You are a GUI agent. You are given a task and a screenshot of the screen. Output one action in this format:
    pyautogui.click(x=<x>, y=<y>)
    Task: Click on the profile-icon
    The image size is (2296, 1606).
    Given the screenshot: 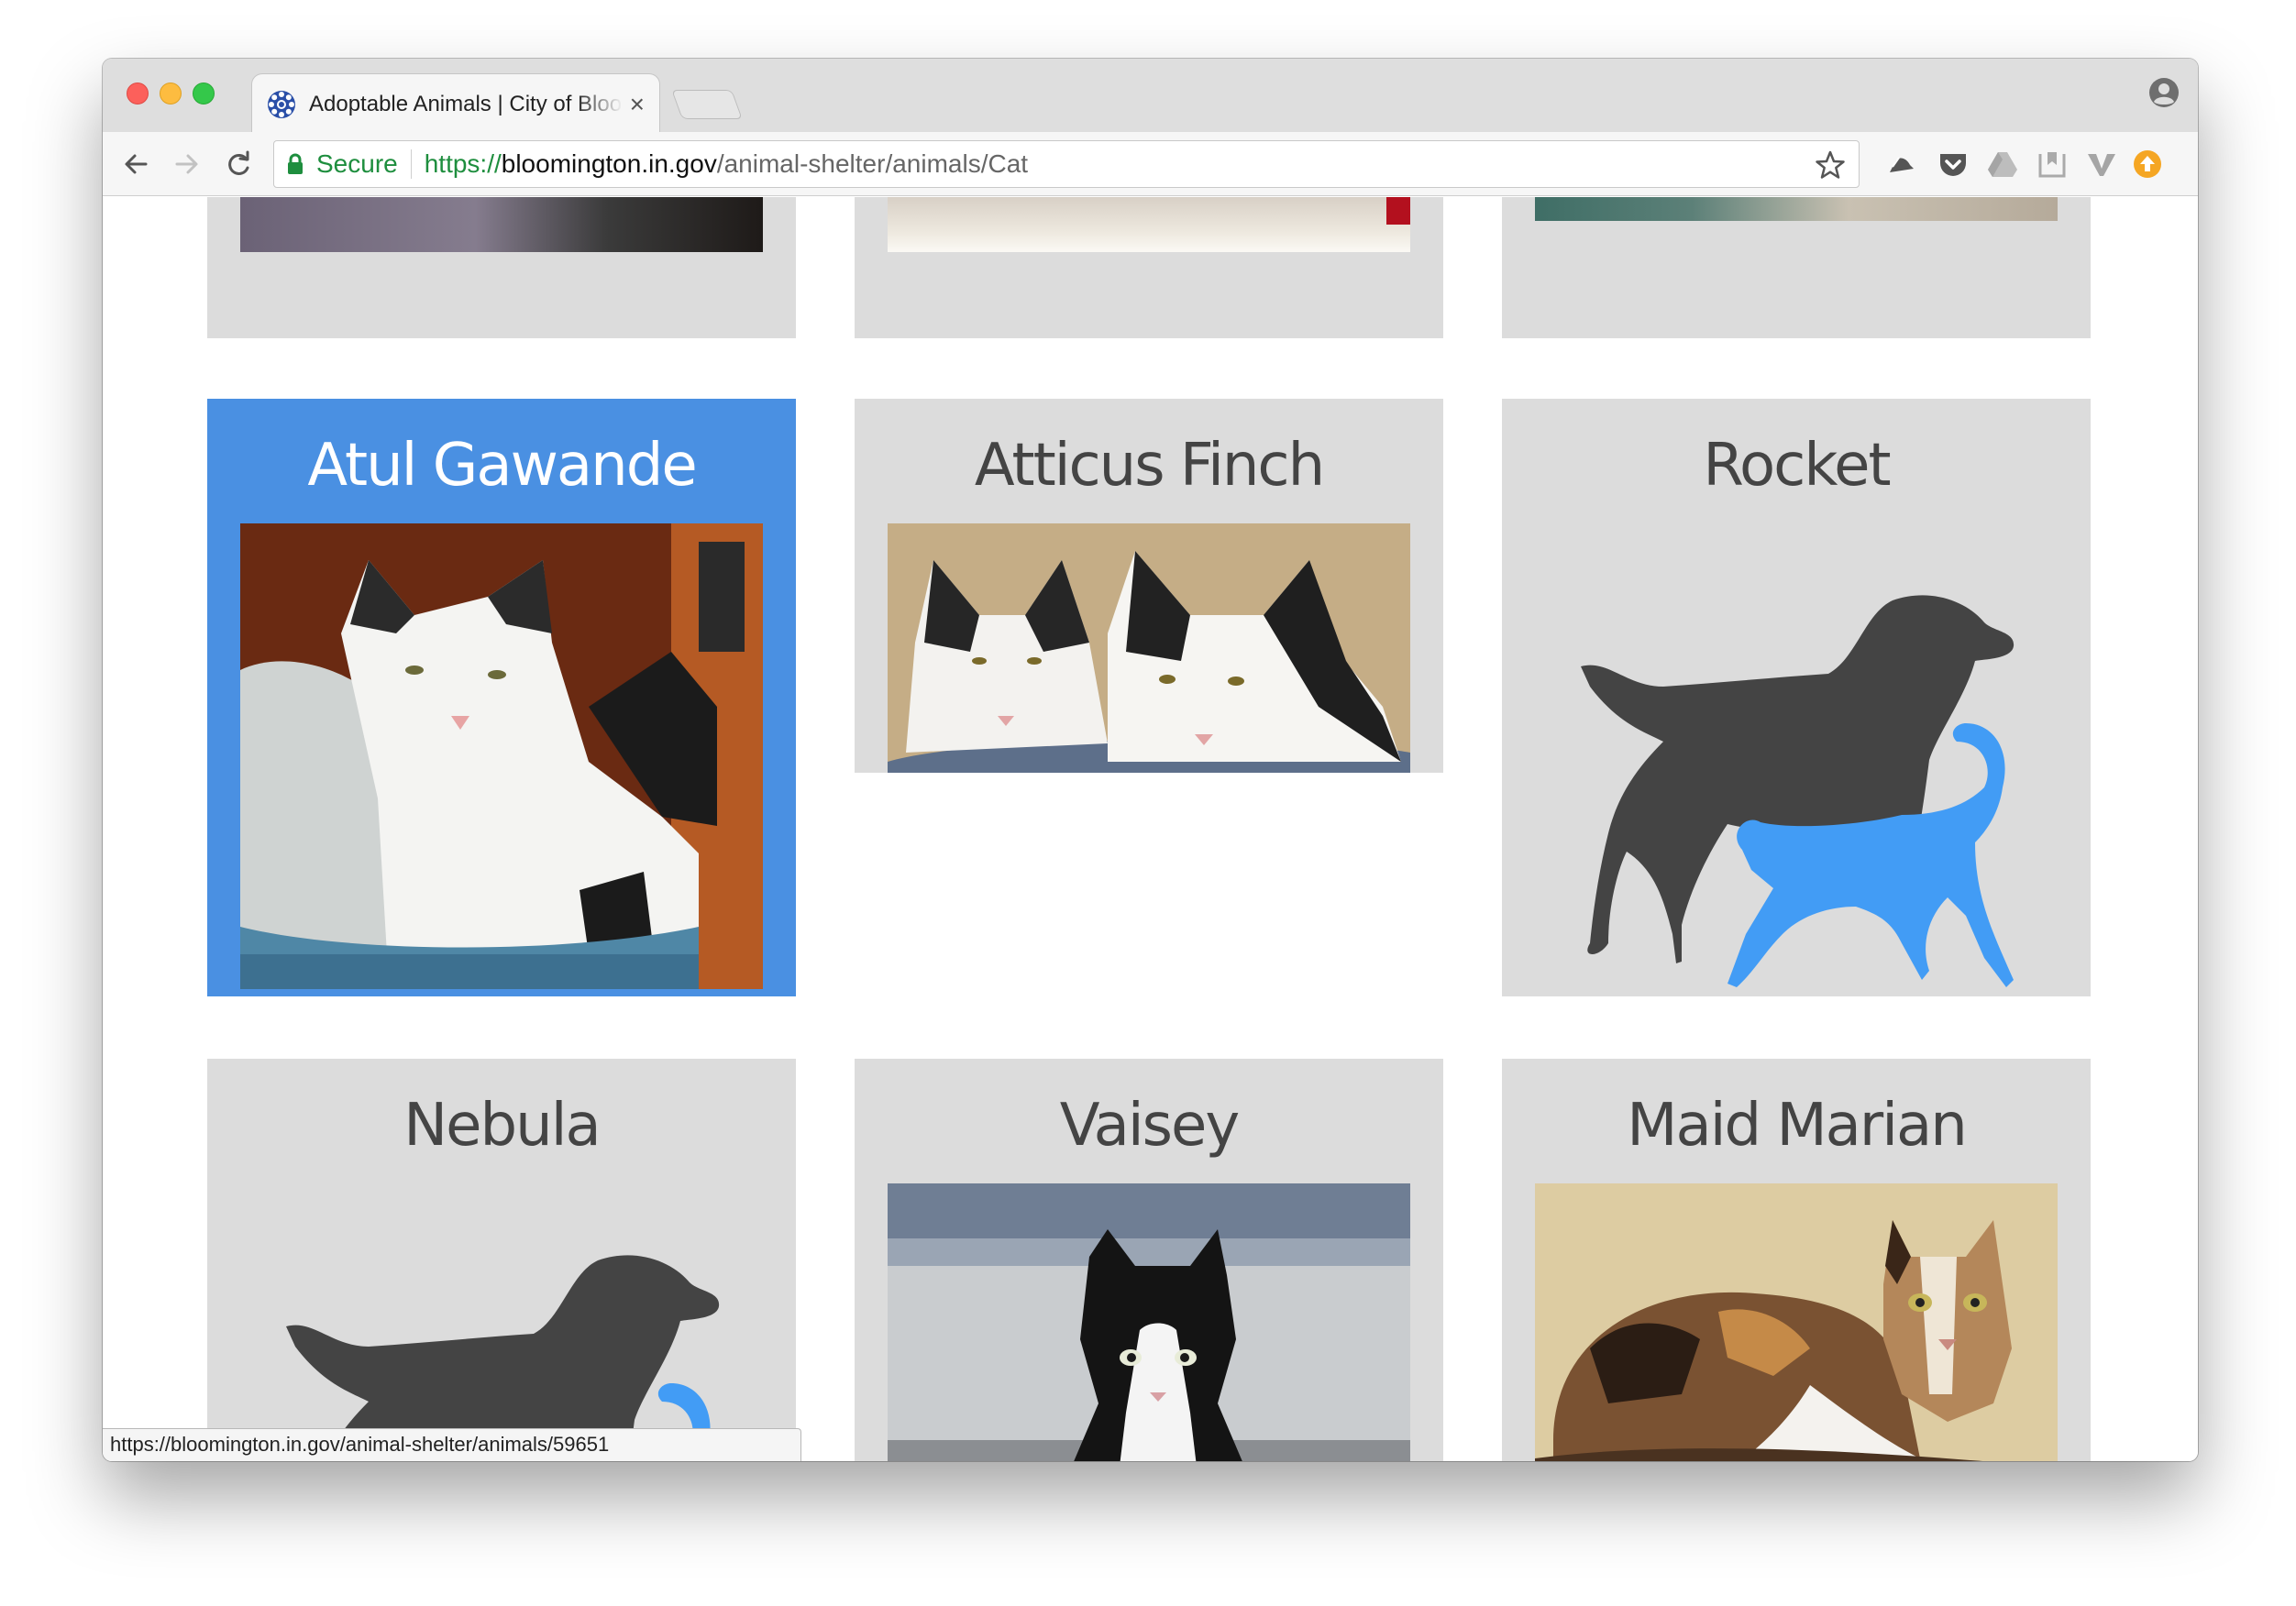 What is the action you would take?
    pyautogui.click(x=2164, y=92)
    